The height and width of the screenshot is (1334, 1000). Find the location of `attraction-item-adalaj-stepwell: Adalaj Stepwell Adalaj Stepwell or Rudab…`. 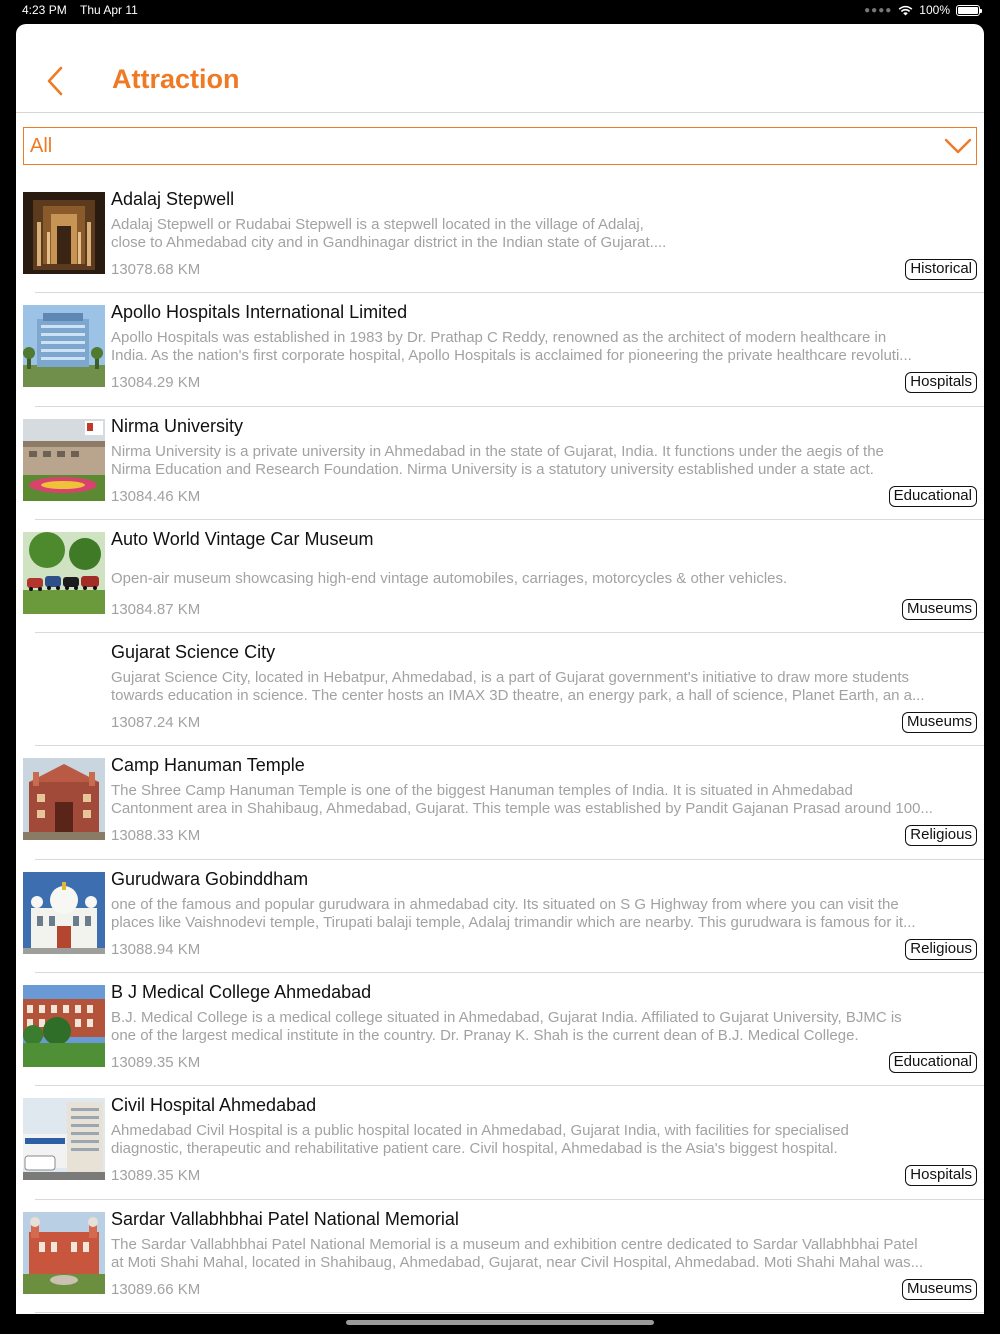

attraction-item-adalaj-stepwell: Adalaj Stepwell Adalaj Stepwell or Rudab… is located at coordinates (500, 237).